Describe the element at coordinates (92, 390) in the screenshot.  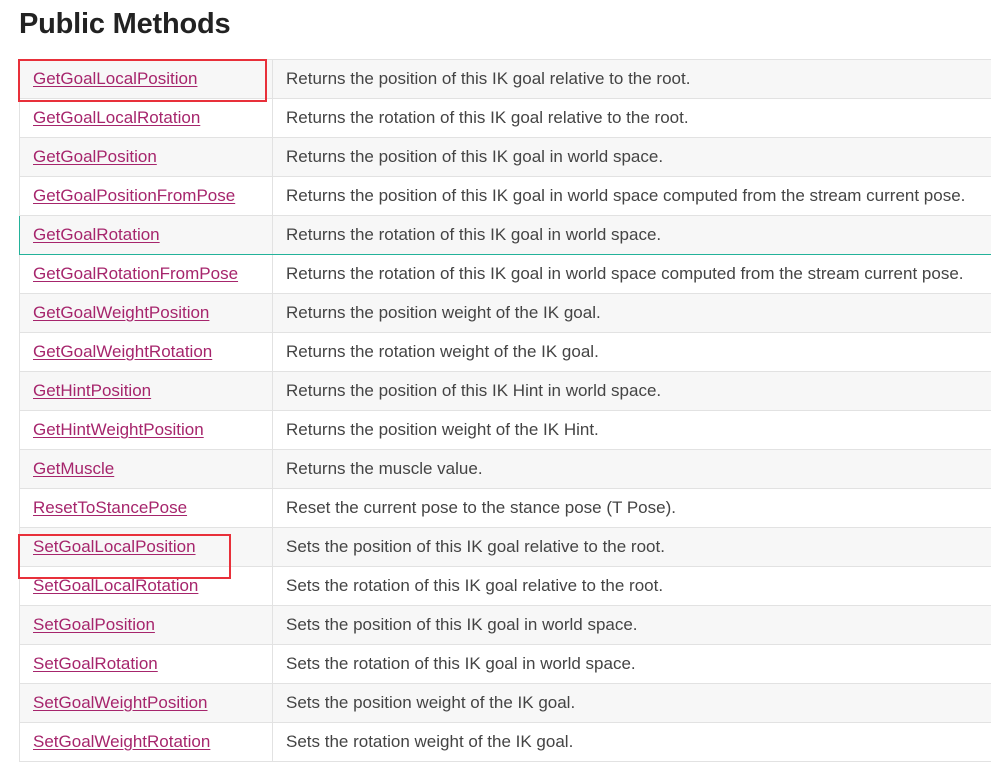
I see `method-link-get-hint-position: GetHintPosition` at that location.